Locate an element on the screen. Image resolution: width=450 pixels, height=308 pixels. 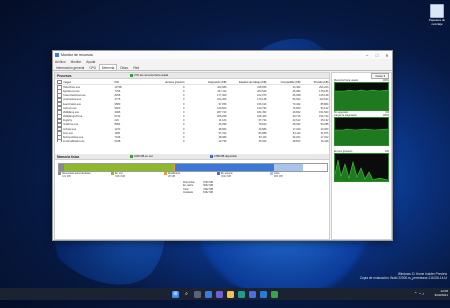
clock-date: 9/10/2021 is located at coordinates (441, 295).